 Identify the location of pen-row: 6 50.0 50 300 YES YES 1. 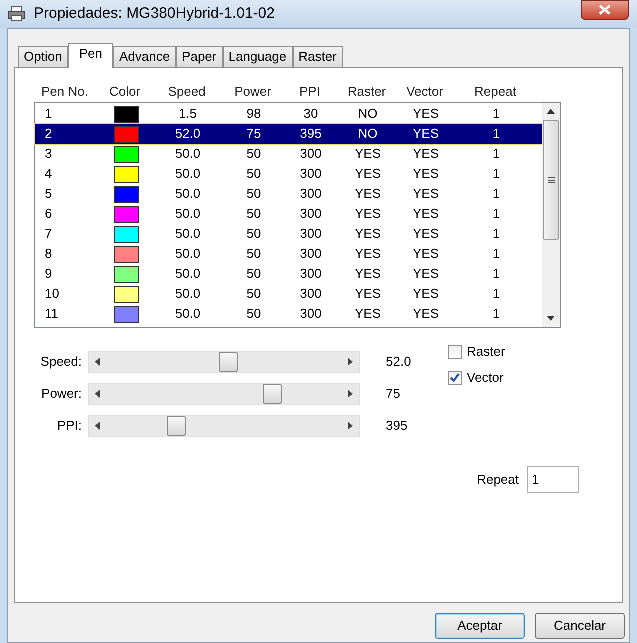
(288, 214).